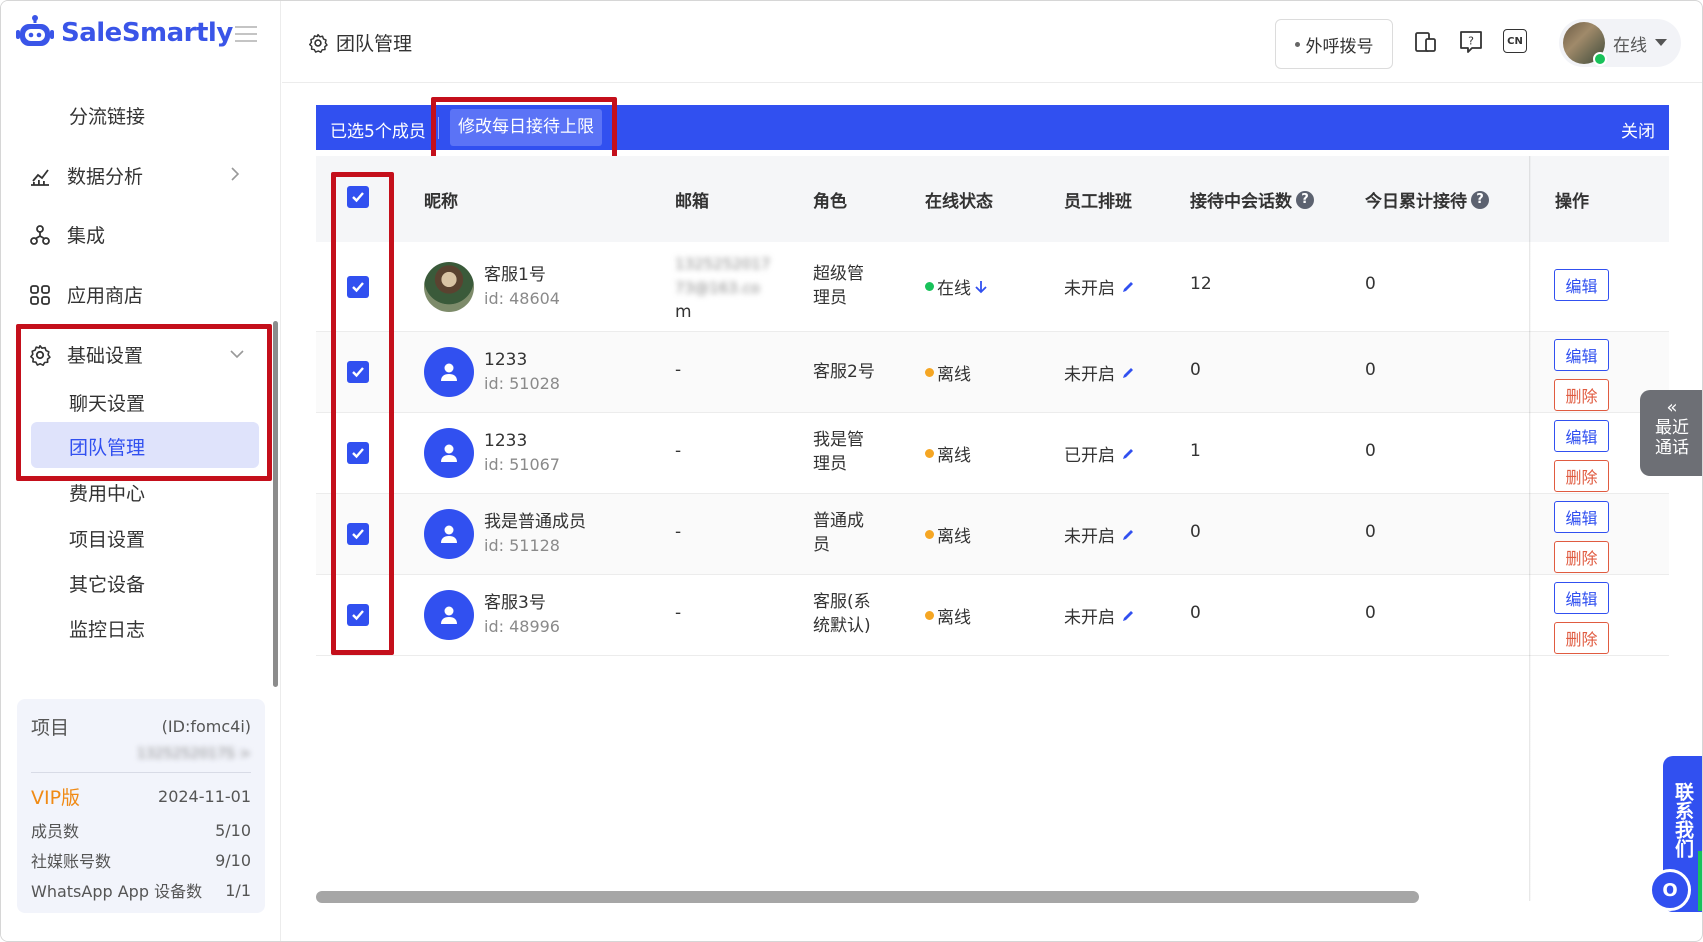  I want to click on outbound-call-button: 外呼拨号, so click(1334, 44).